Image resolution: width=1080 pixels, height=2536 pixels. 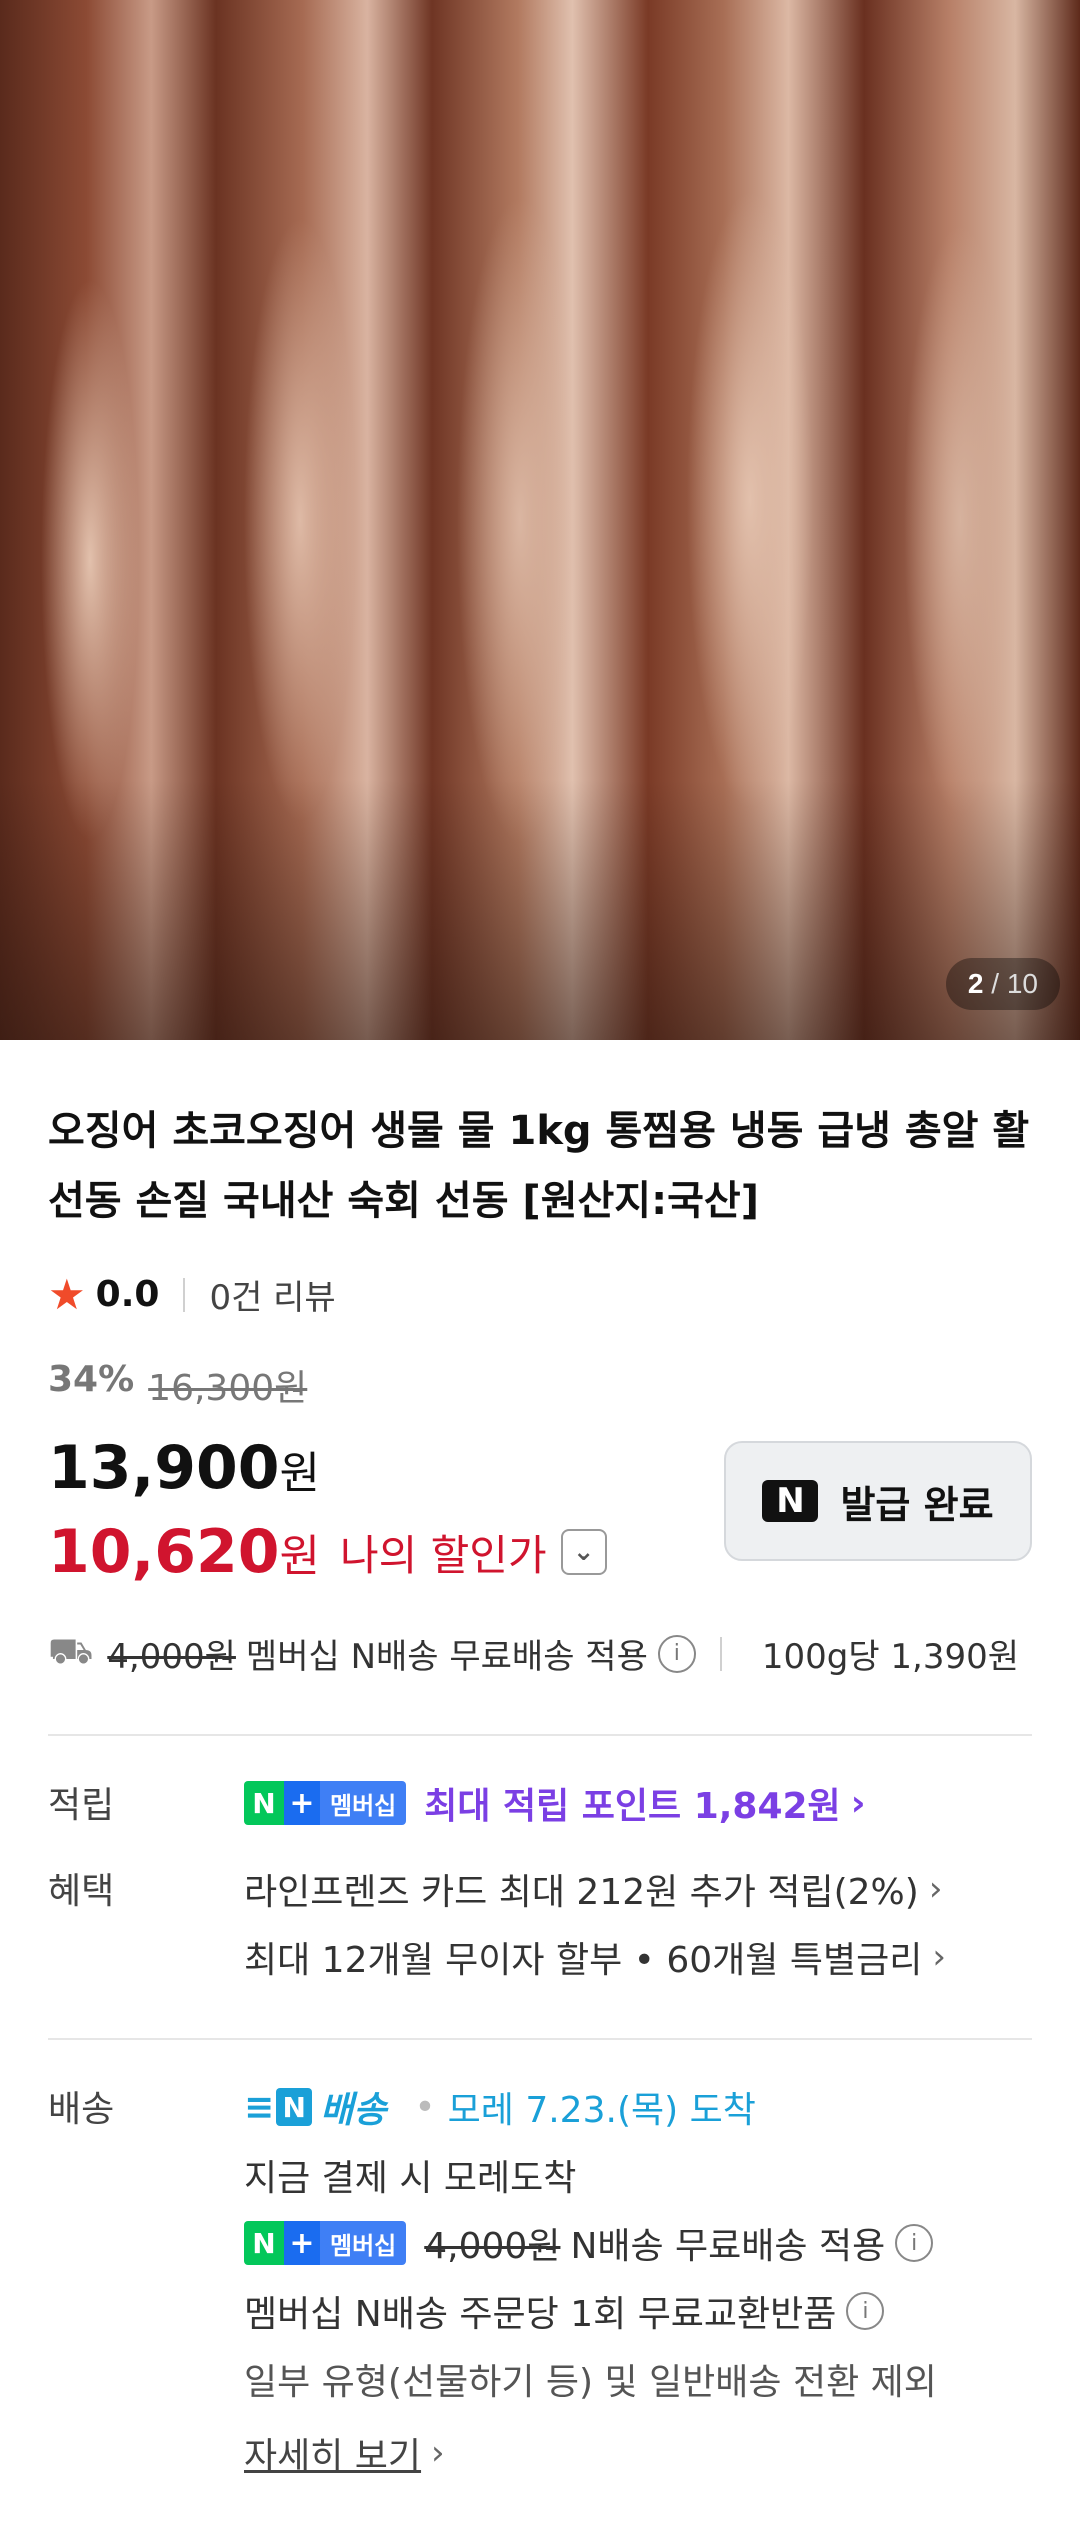 I want to click on perk-card-points: 라인프렌즈 카드 최대 212원 추가 적립(2%) ›, so click(x=638, y=1889).